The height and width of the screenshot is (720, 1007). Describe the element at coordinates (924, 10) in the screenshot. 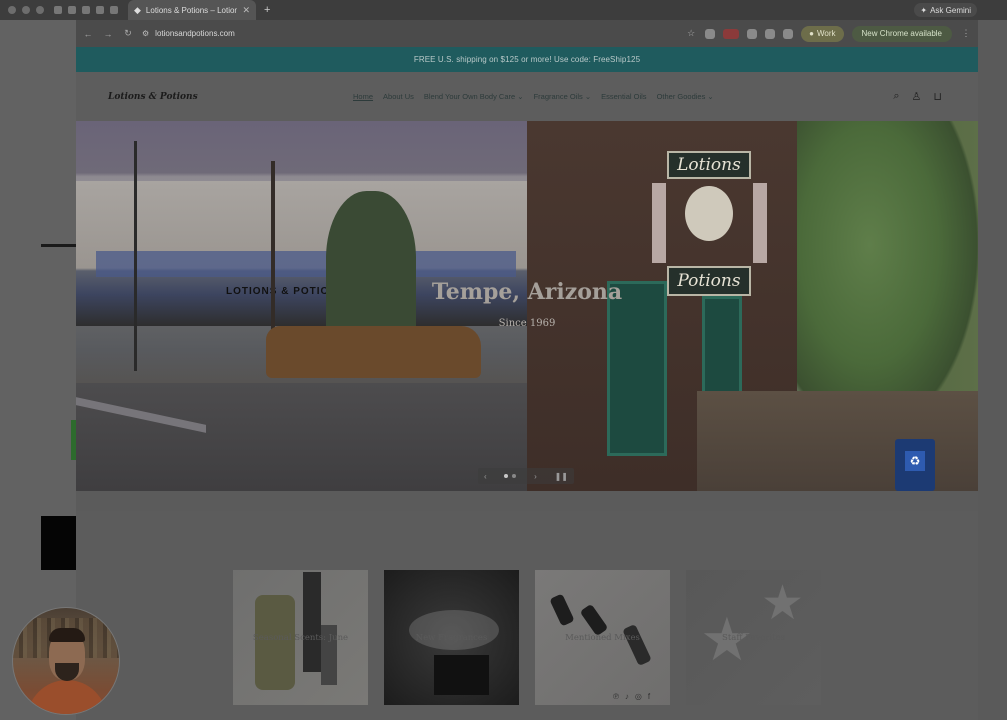

I see `sparkle-icon: ✦` at that location.